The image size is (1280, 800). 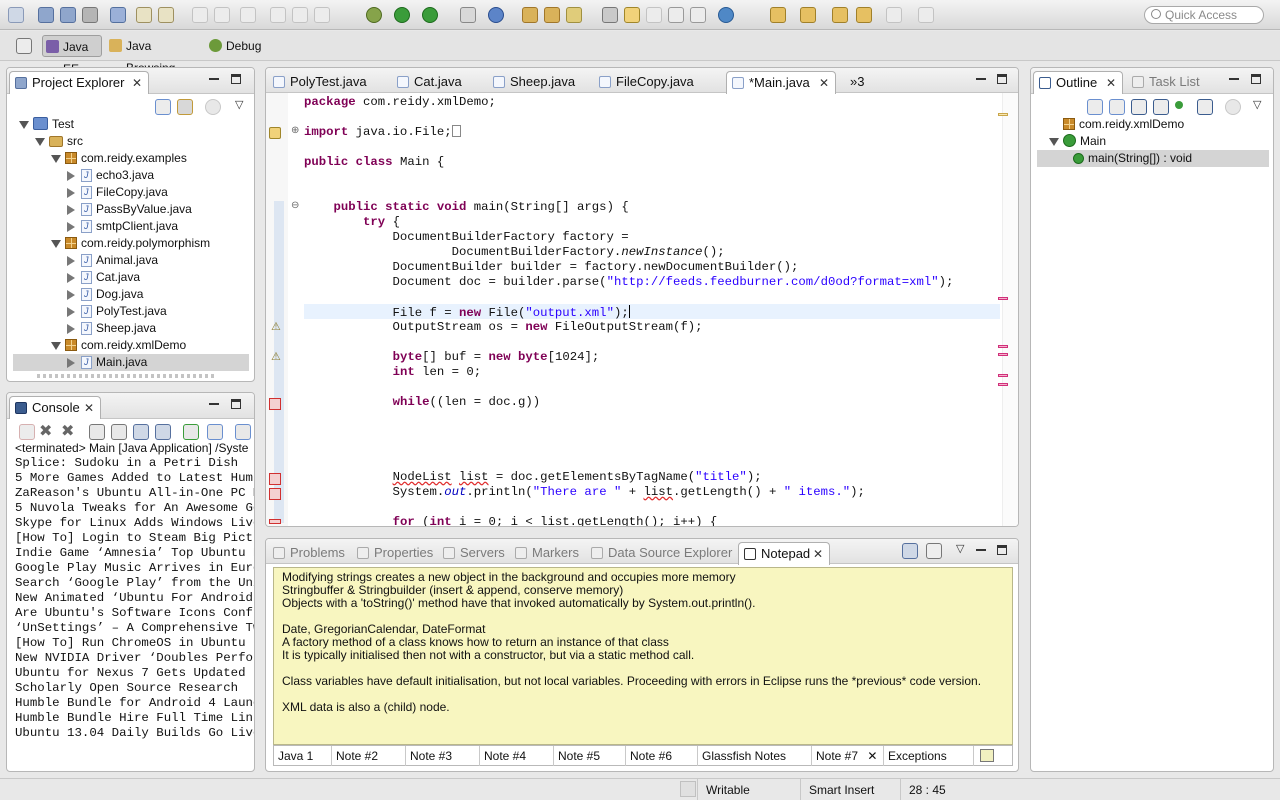 I want to click on notepad-tab: Note #6, so click(x=662, y=756).